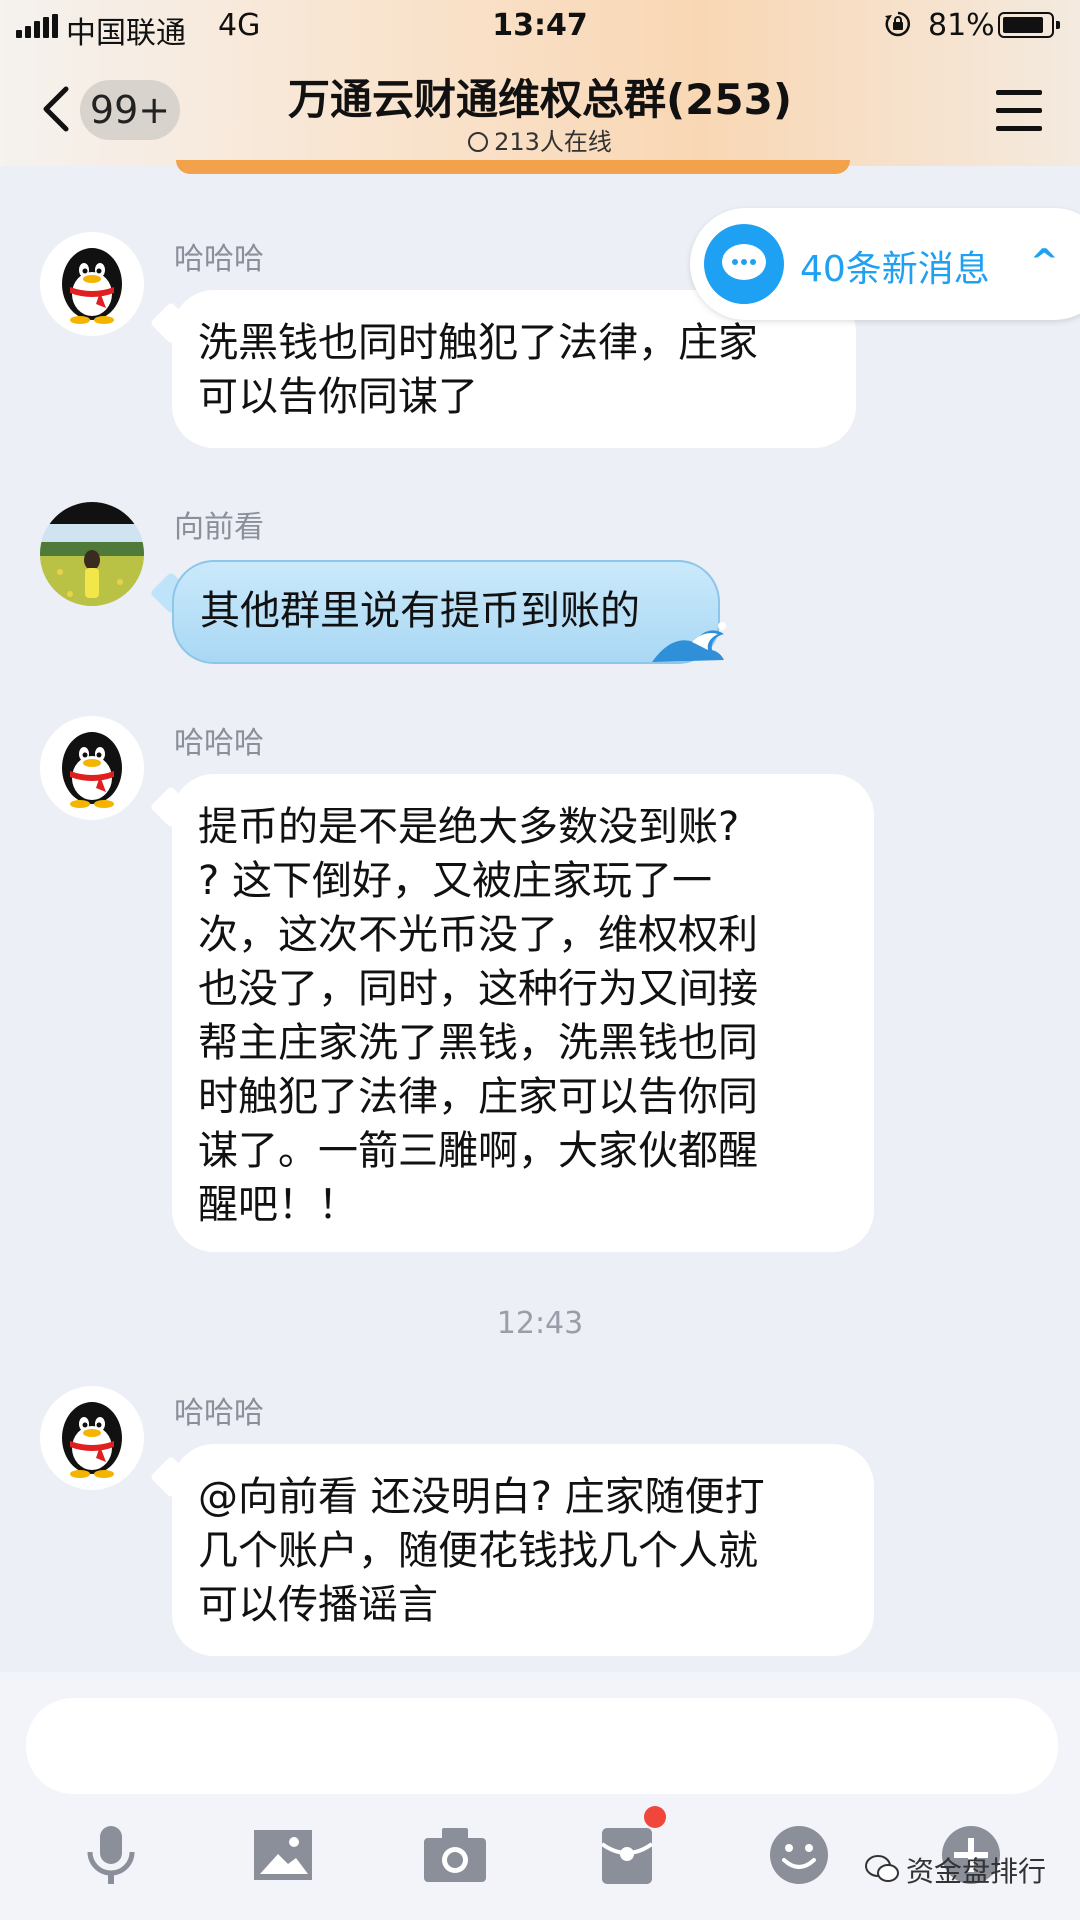 The height and width of the screenshot is (1920, 1080). I want to click on wechat-icon, so click(882, 1868).